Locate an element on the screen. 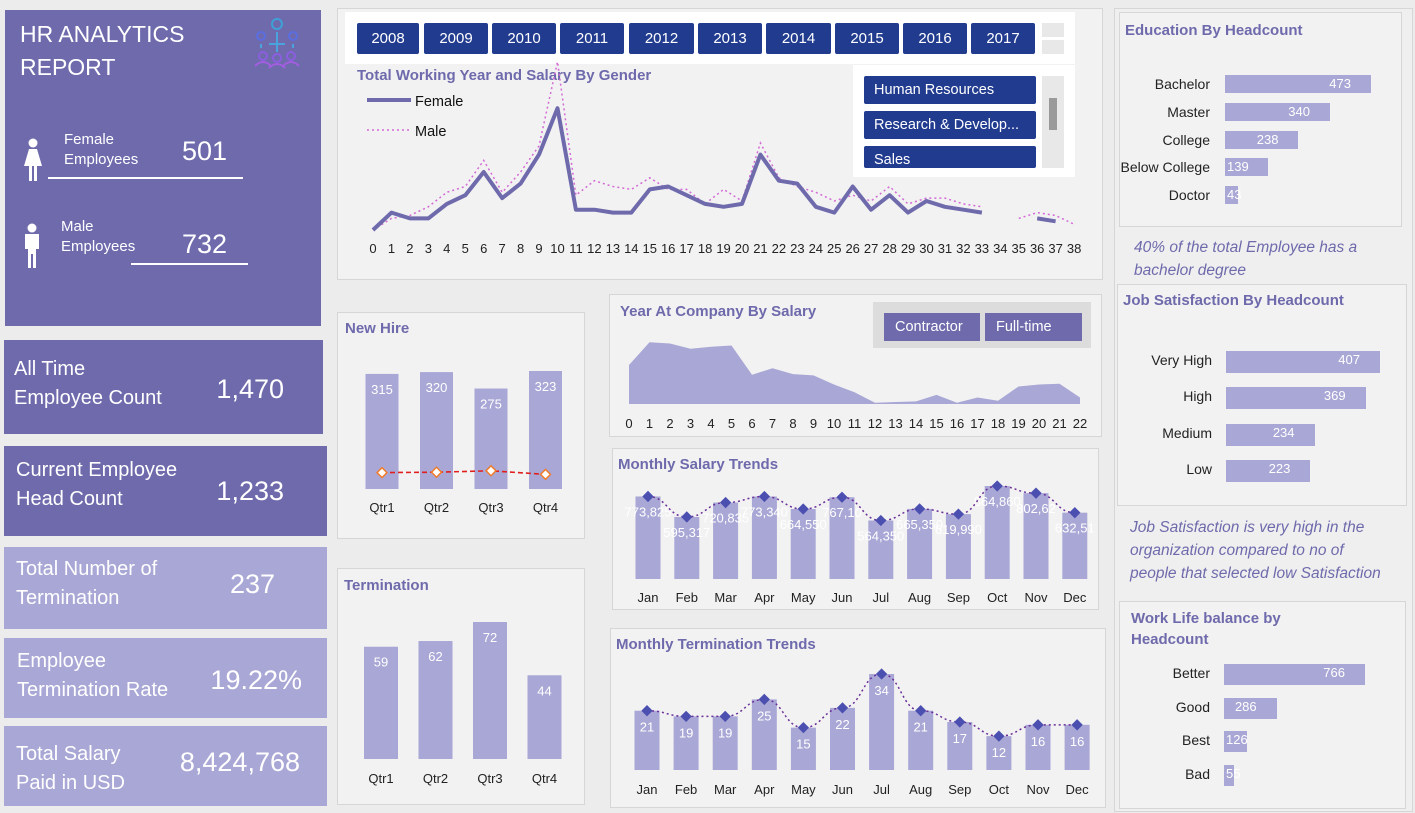 This screenshot has width=1415, height=813. female-person-icon is located at coordinates (33, 159).